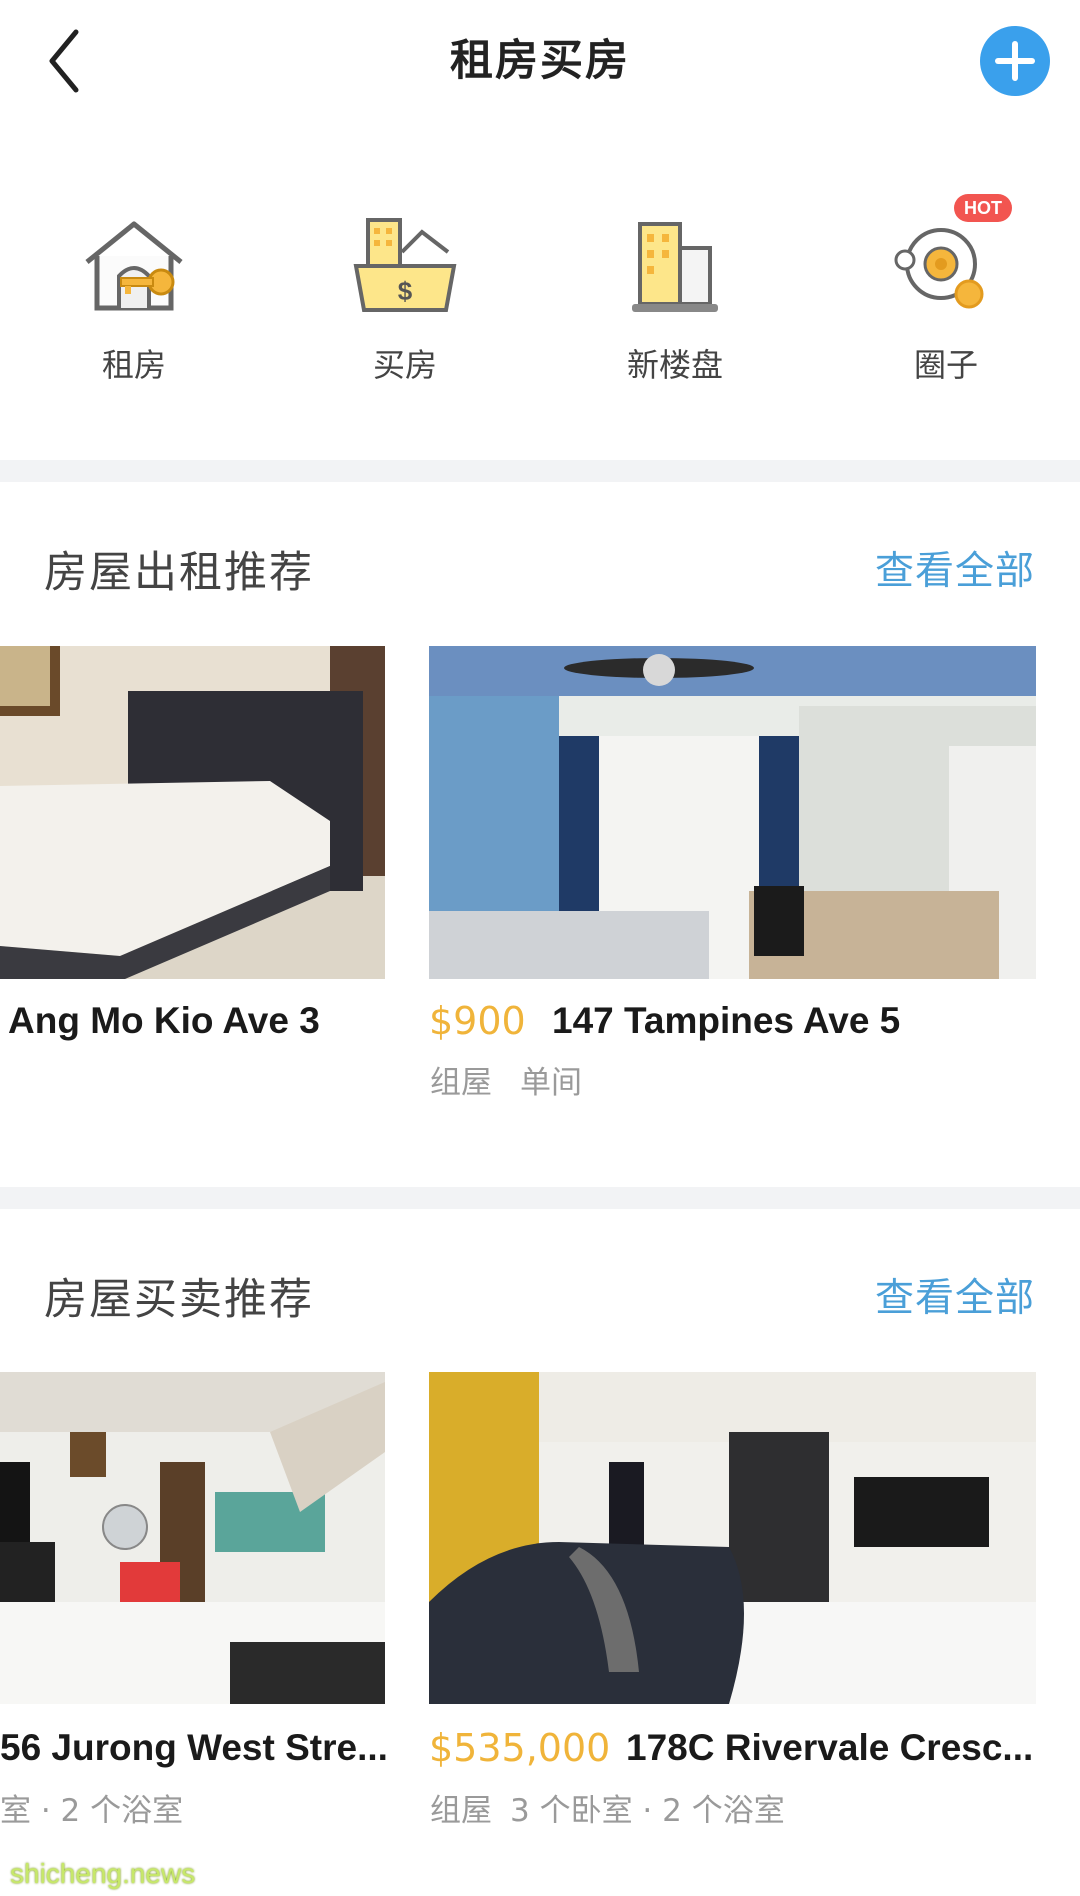  I want to click on category-label: 圈子, so click(945, 365).